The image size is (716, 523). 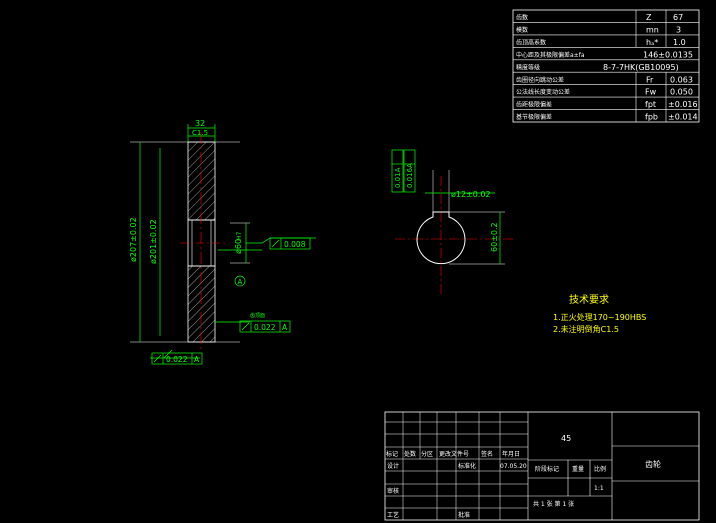 I want to click on weight-label: 重量, so click(x=578, y=469).